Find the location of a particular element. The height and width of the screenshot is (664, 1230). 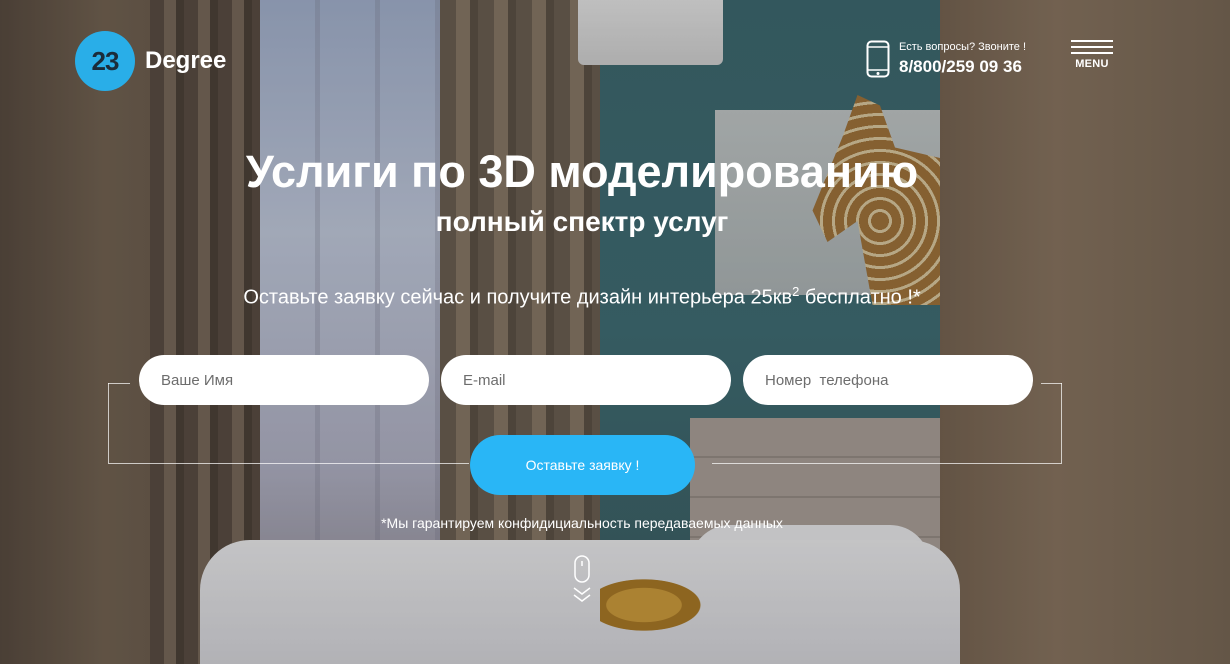

form-frame-left-tick is located at coordinates (119, 383).